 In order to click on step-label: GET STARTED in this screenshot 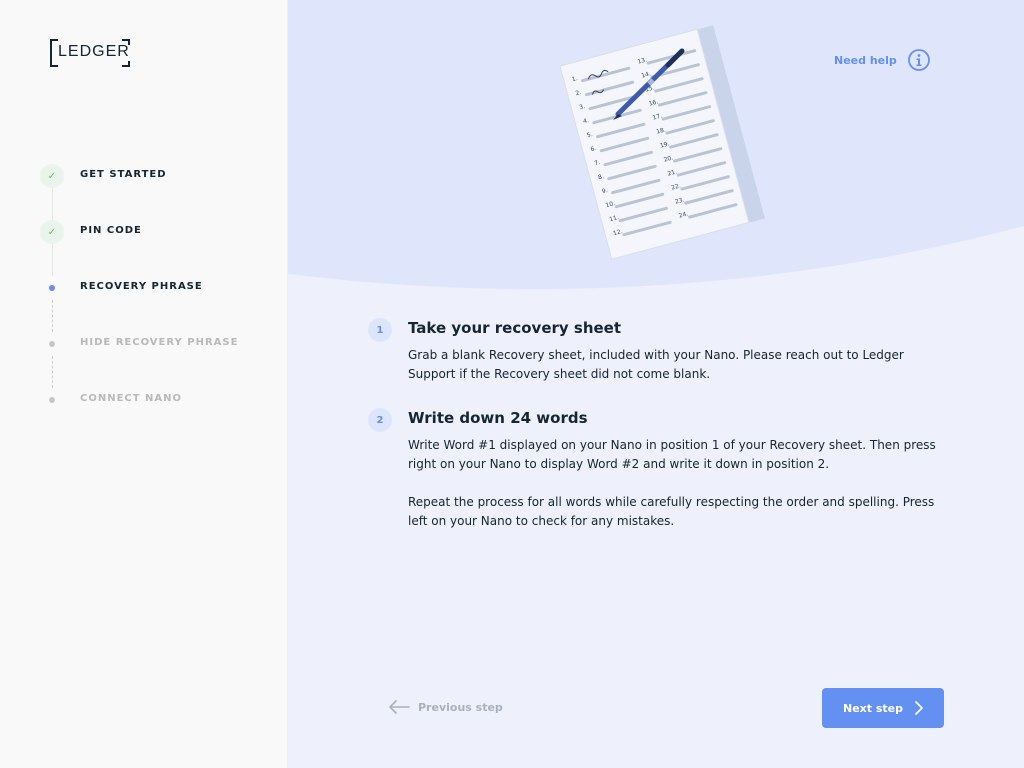, I will do `click(123, 174)`.